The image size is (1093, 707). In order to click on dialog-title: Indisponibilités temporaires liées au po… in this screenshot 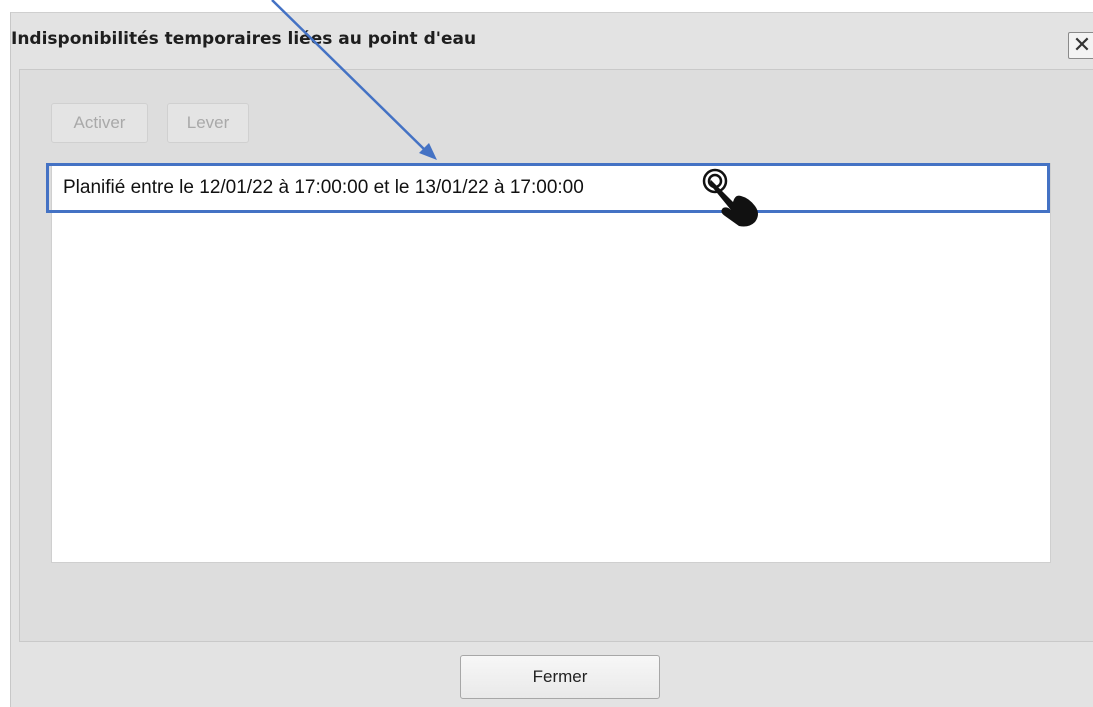, I will do `click(244, 39)`.